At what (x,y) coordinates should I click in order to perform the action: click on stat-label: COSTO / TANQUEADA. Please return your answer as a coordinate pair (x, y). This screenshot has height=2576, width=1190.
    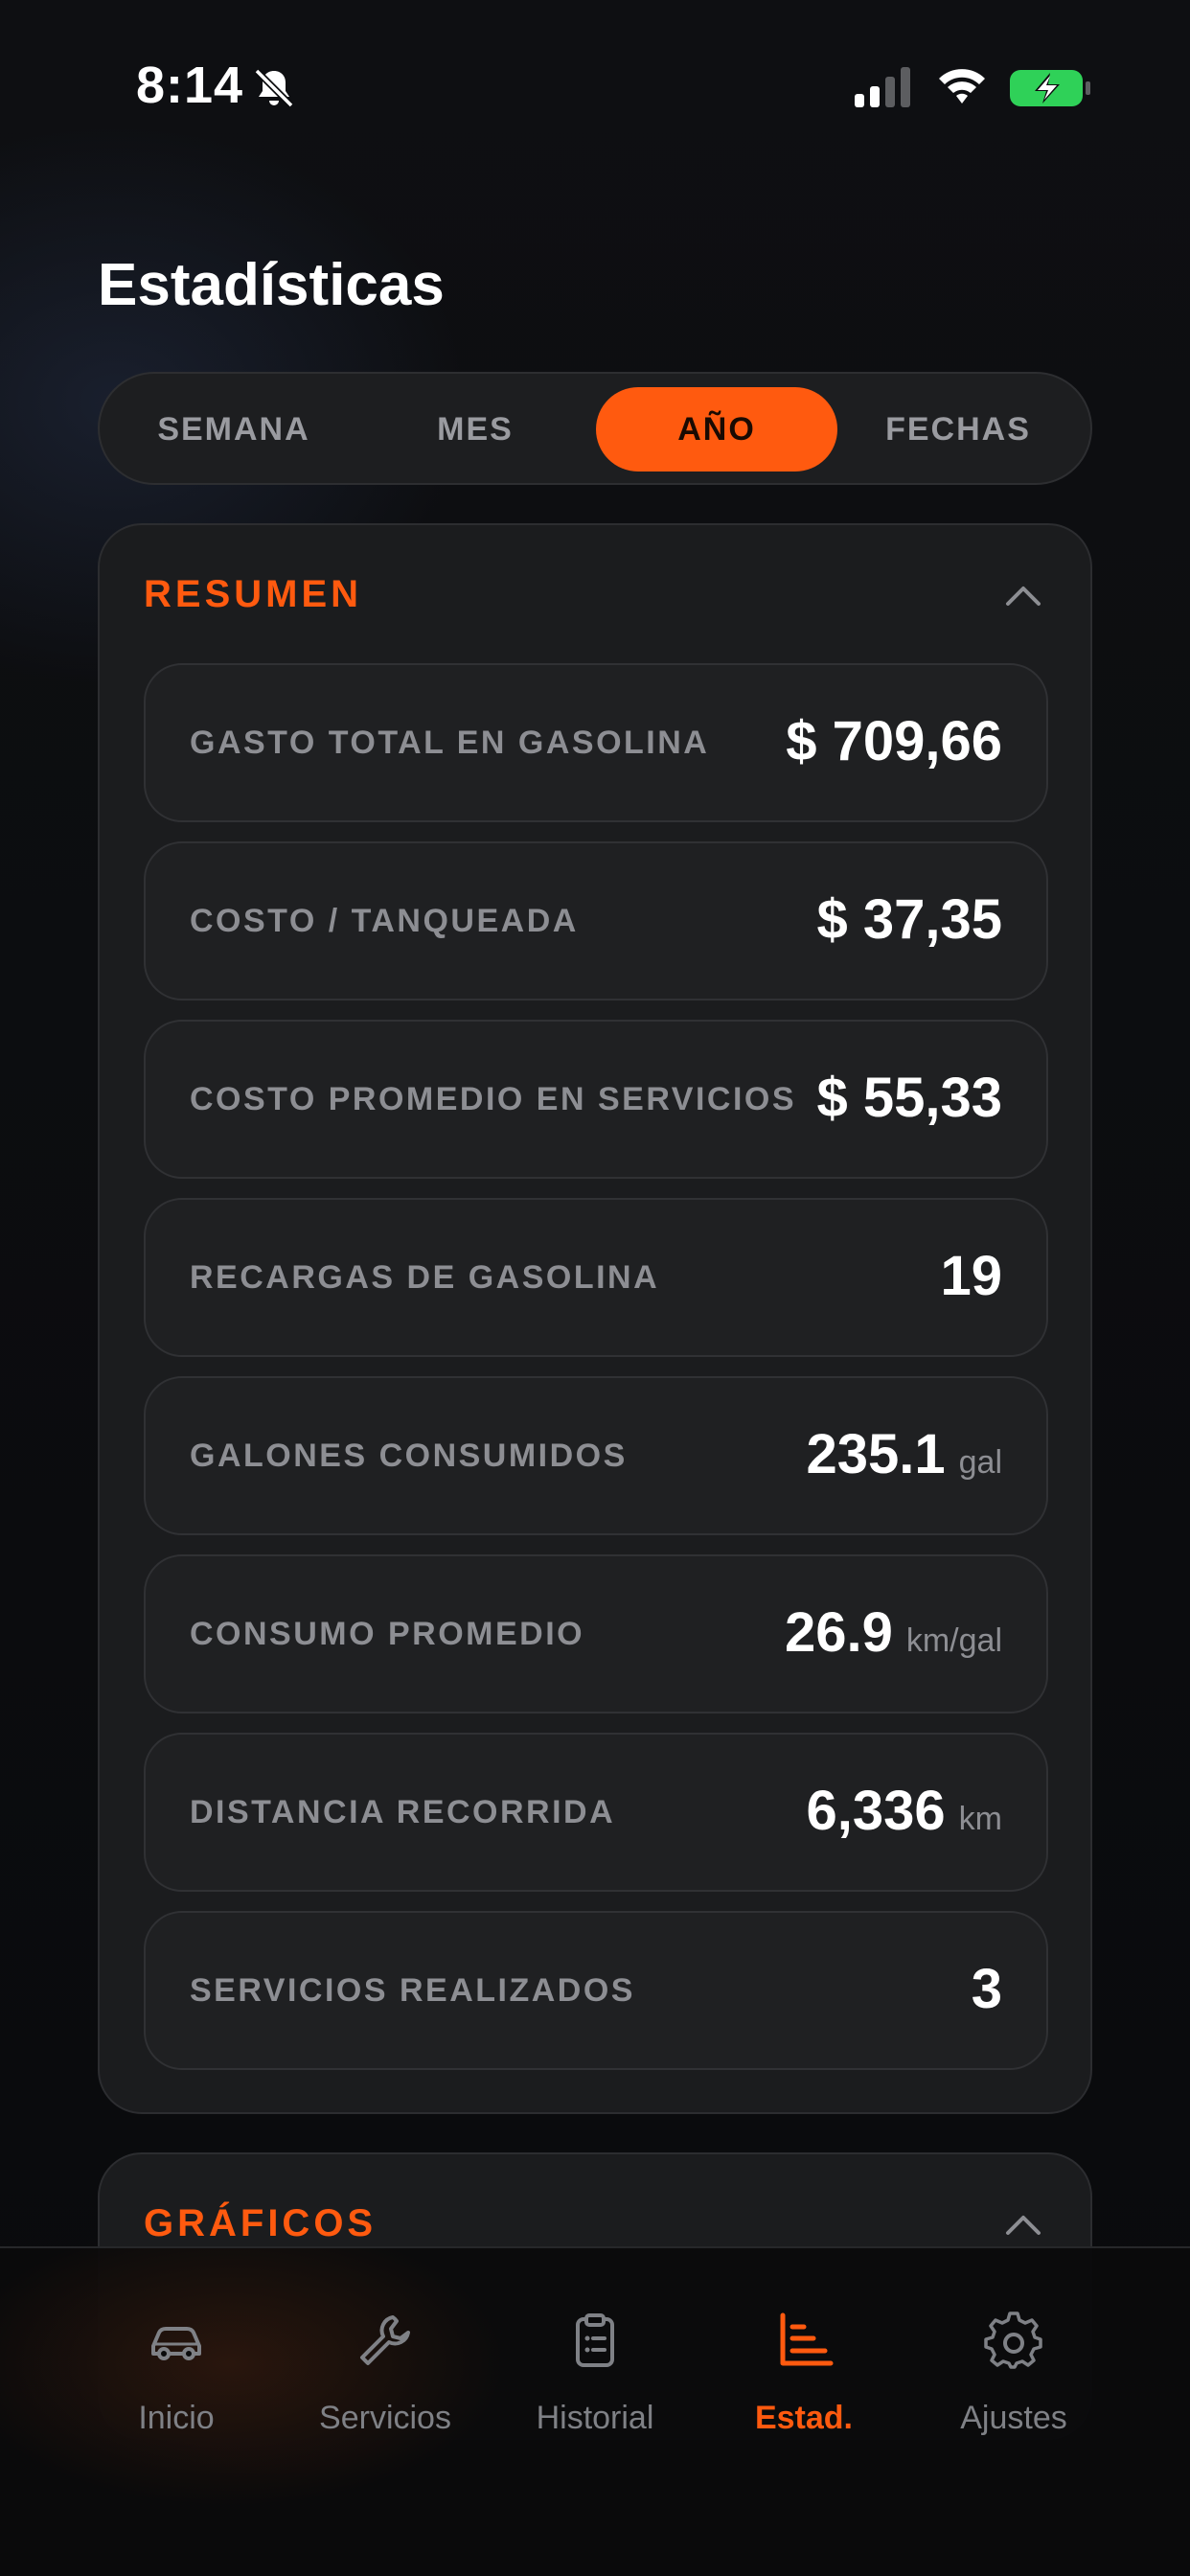
    Looking at the image, I should click on (385, 921).